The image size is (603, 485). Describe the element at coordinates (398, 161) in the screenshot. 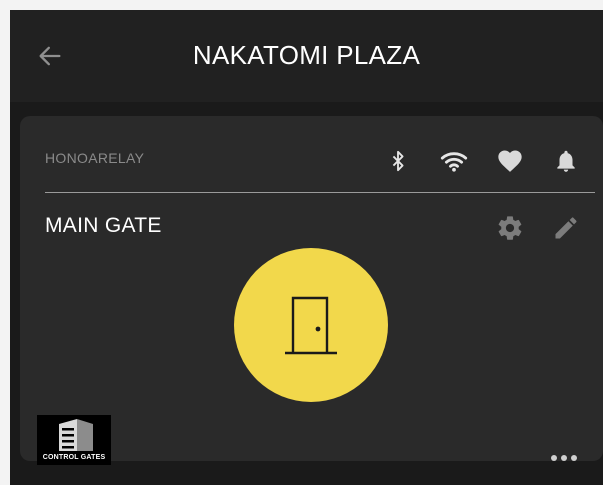

I see `bluetooth-icon` at that location.